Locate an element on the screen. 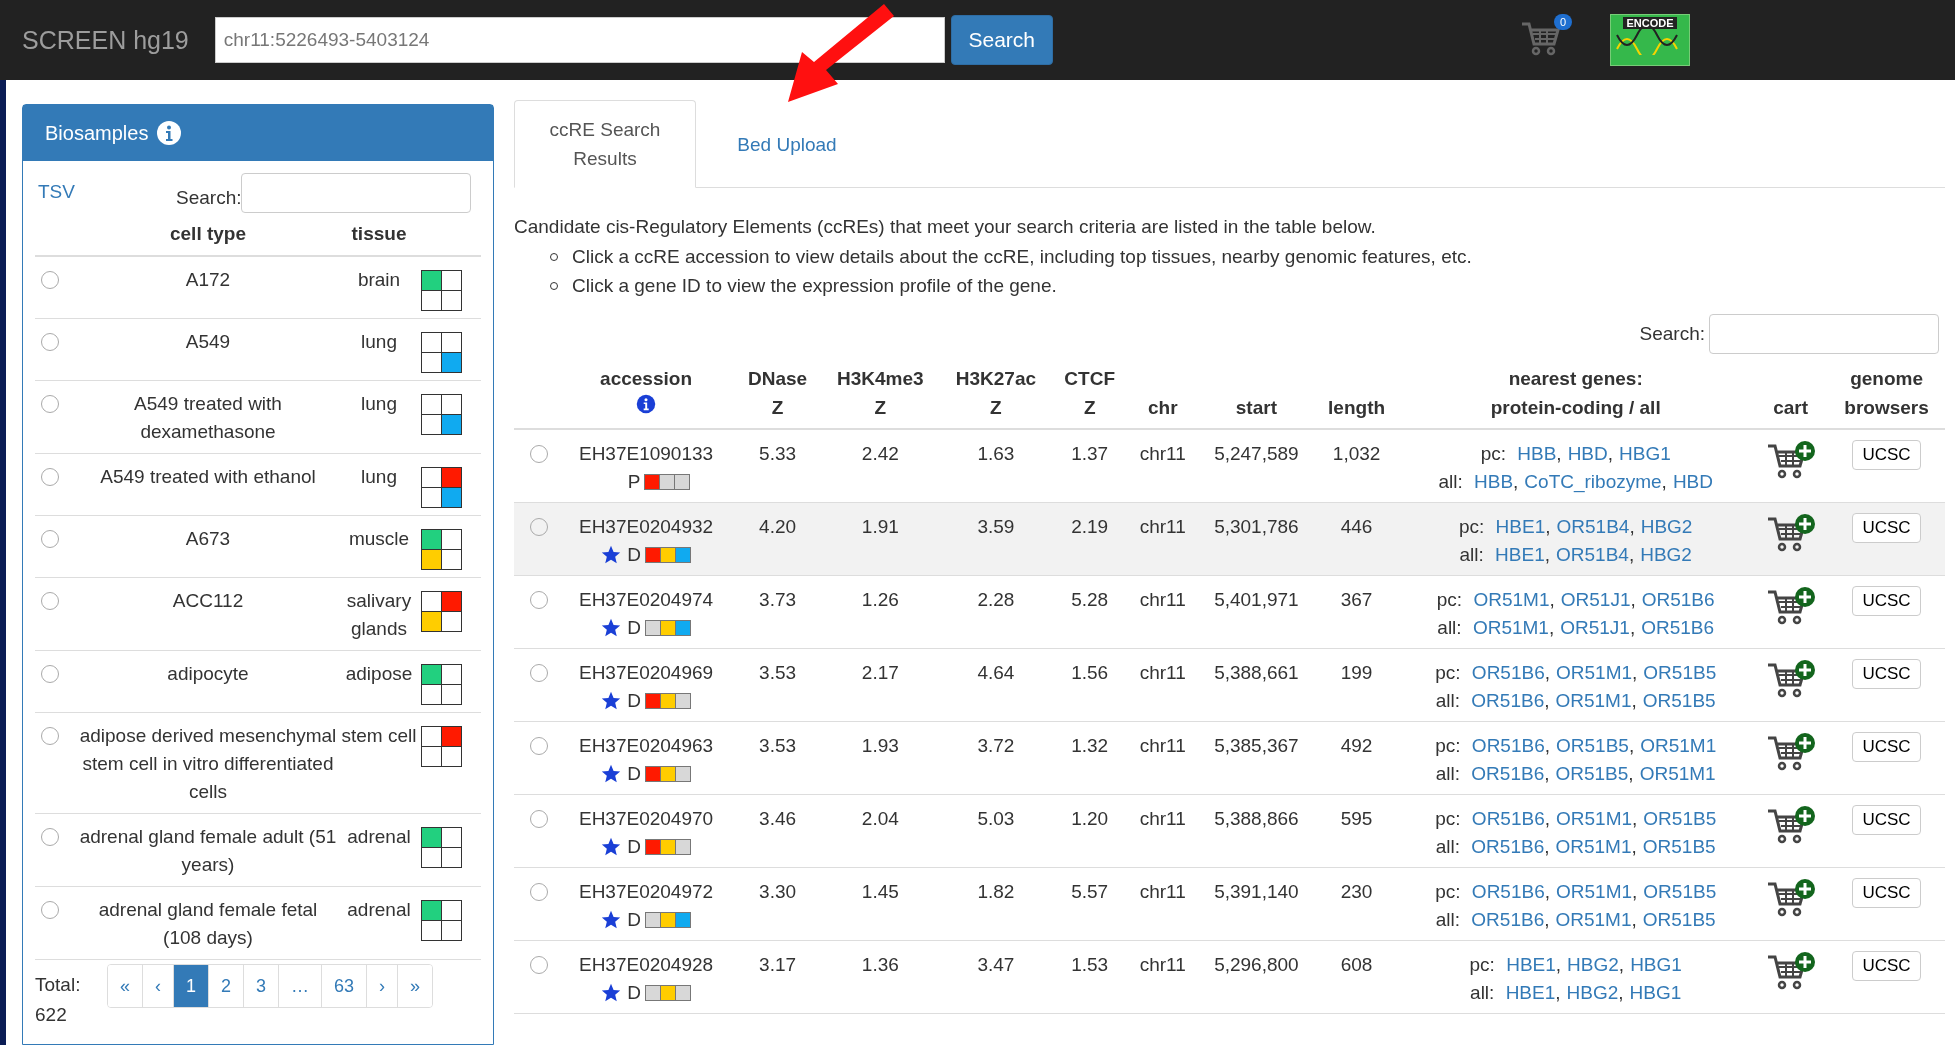 This screenshot has height=1045, width=1955. biosample-search-field is located at coordinates (356, 193).